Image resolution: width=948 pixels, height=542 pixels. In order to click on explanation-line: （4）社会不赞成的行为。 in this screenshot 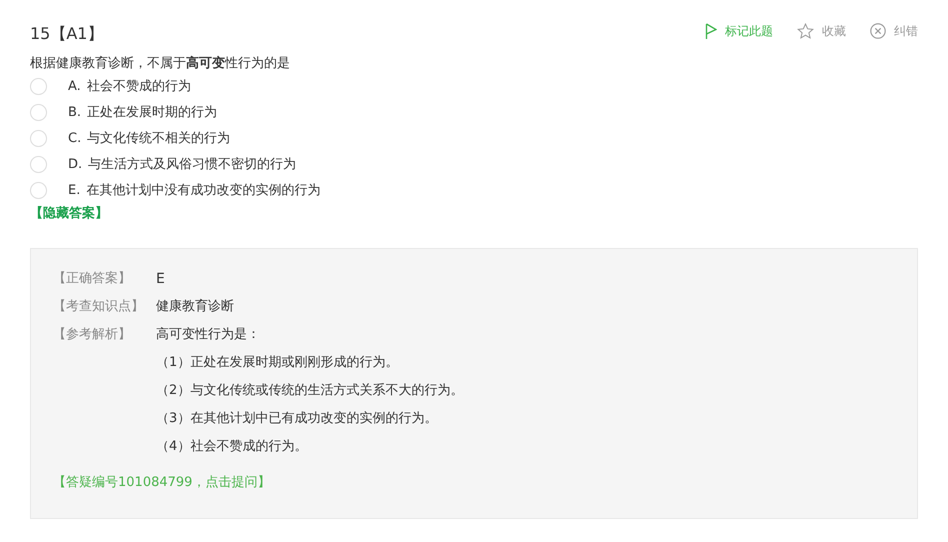, I will do `click(232, 446)`.